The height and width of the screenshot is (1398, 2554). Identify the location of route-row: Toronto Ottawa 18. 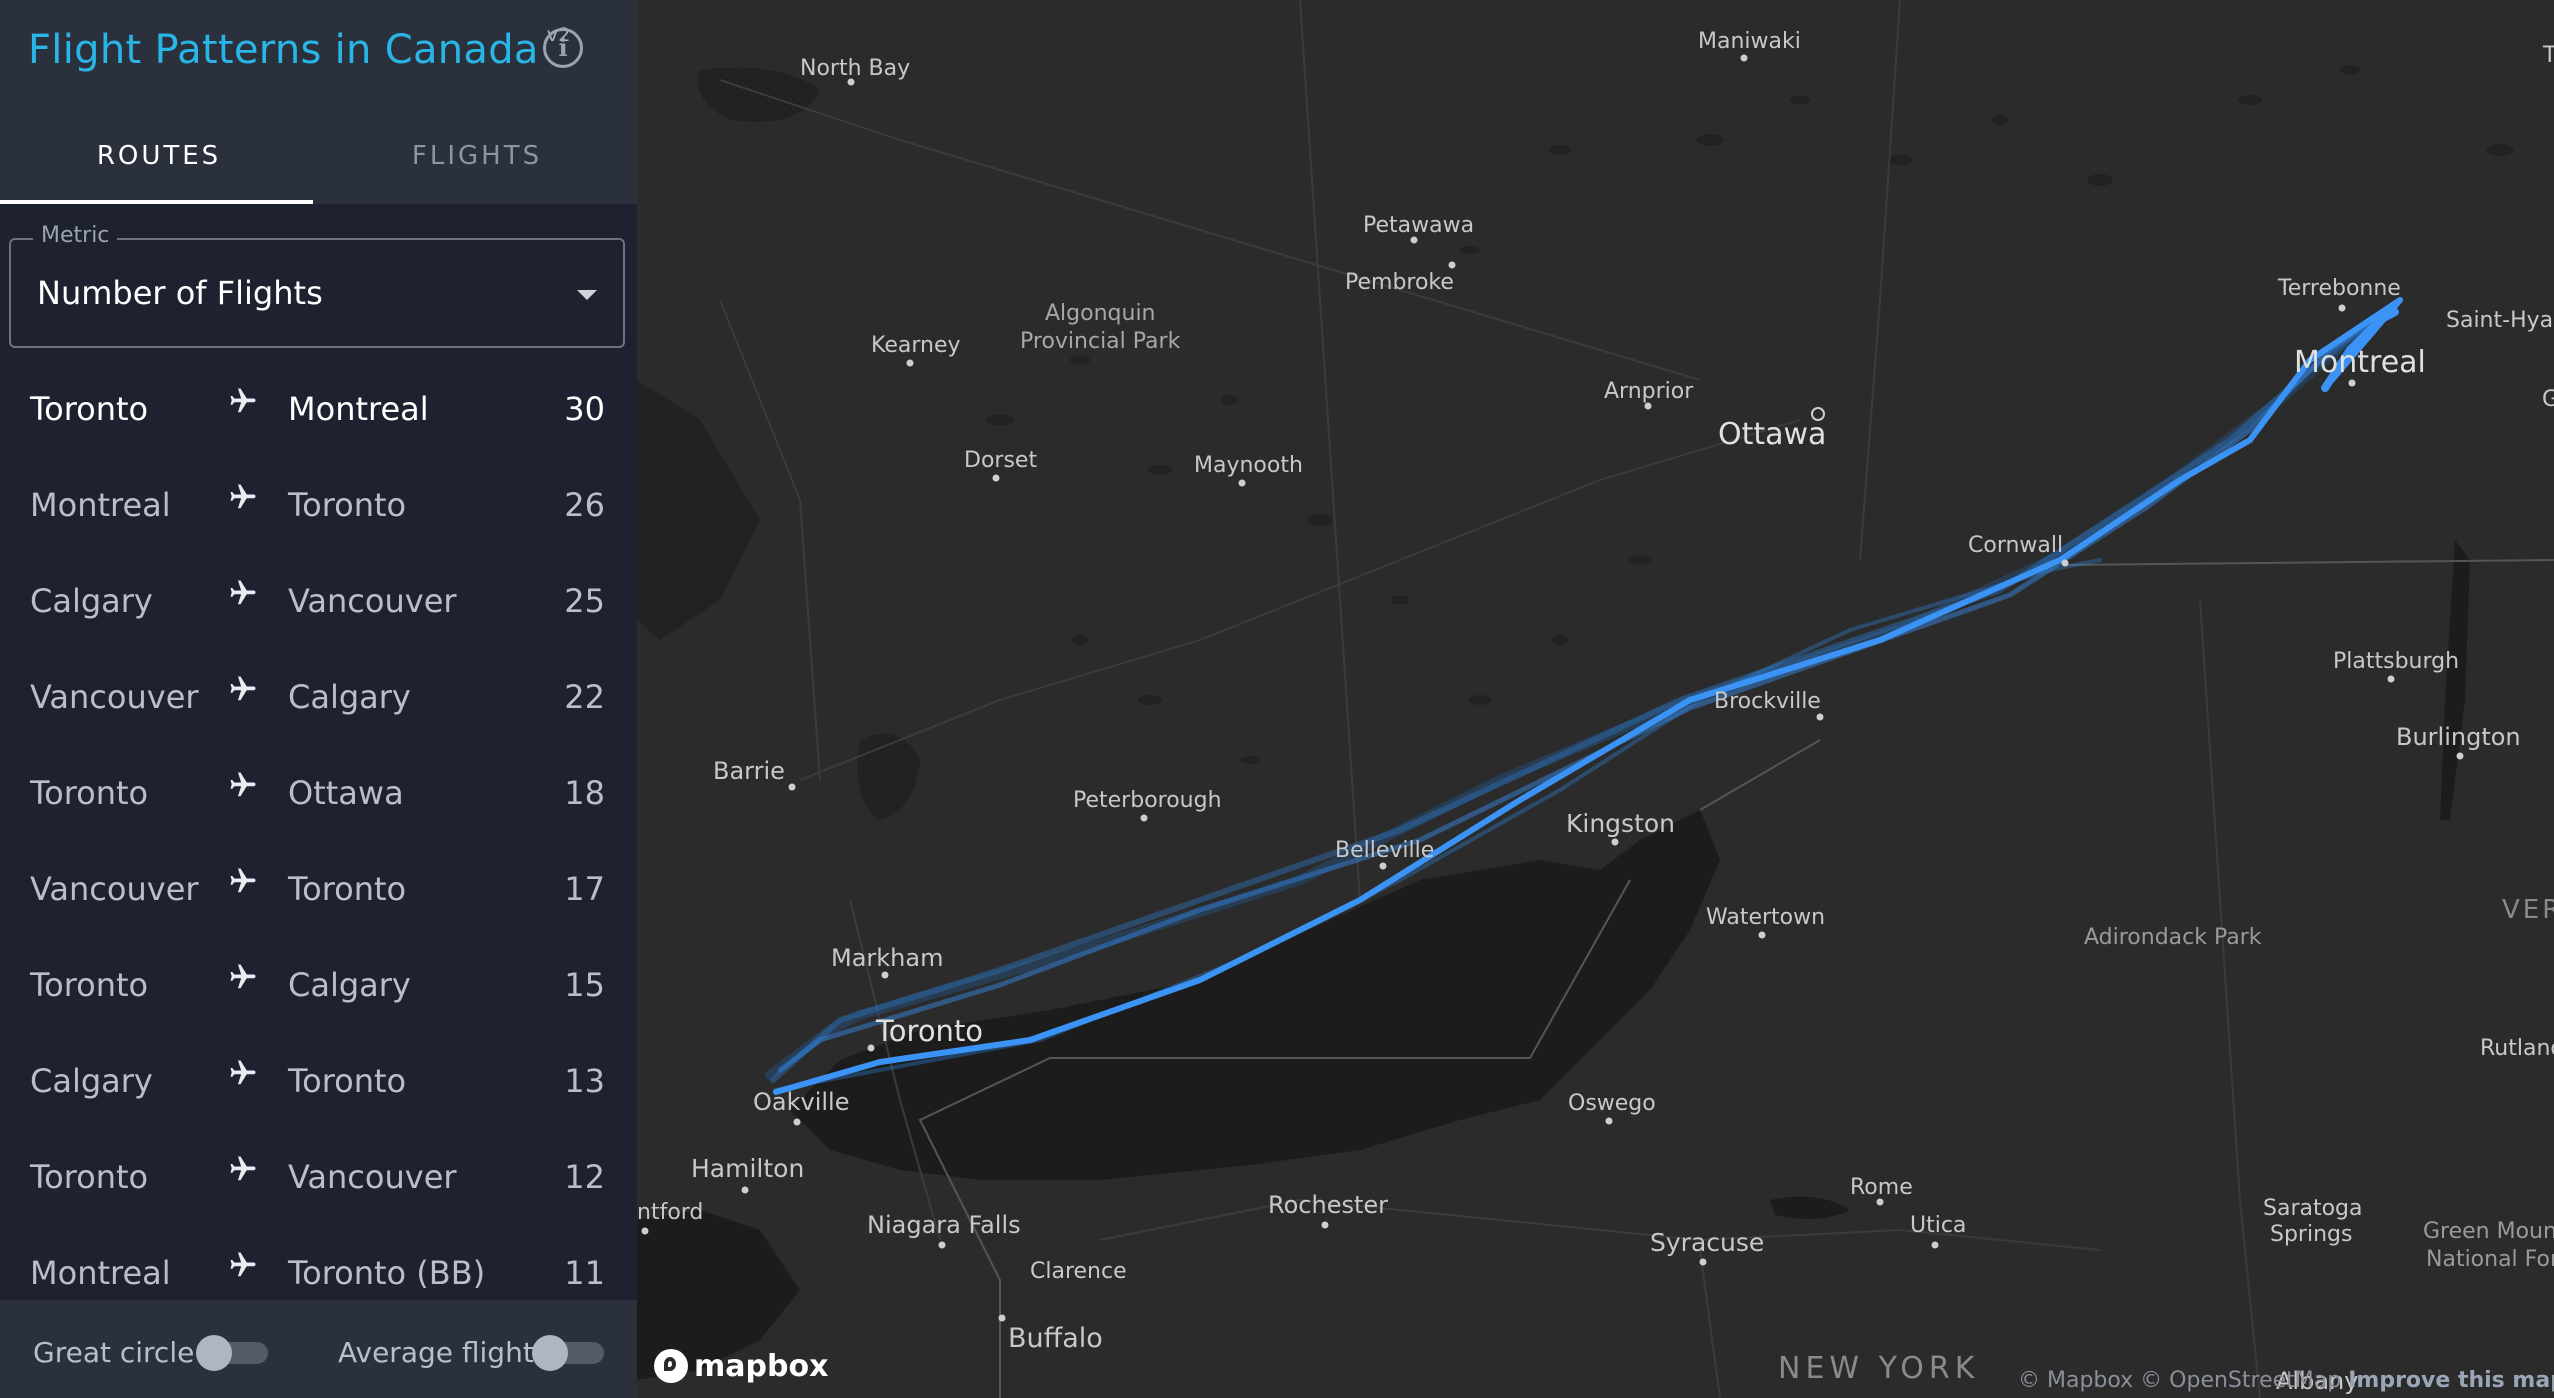
(318, 792).